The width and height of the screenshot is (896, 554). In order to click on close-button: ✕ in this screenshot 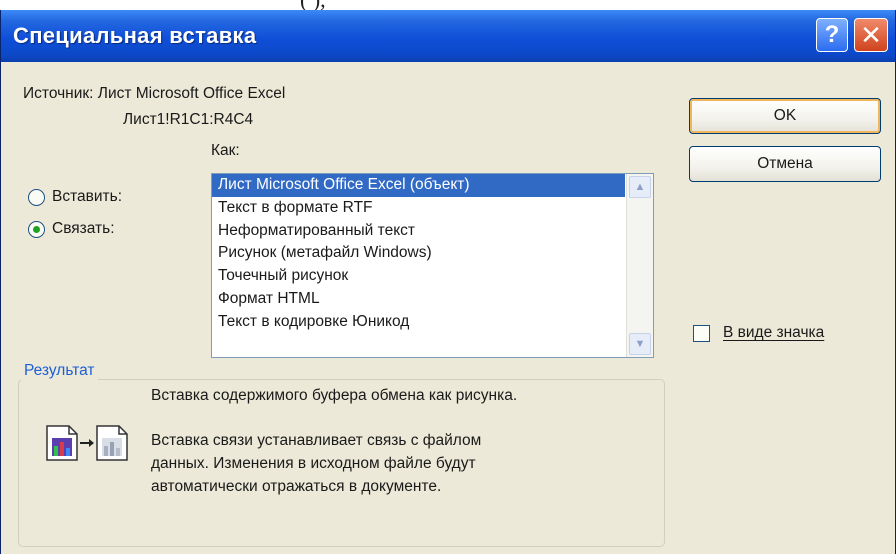, I will do `click(871, 35)`.